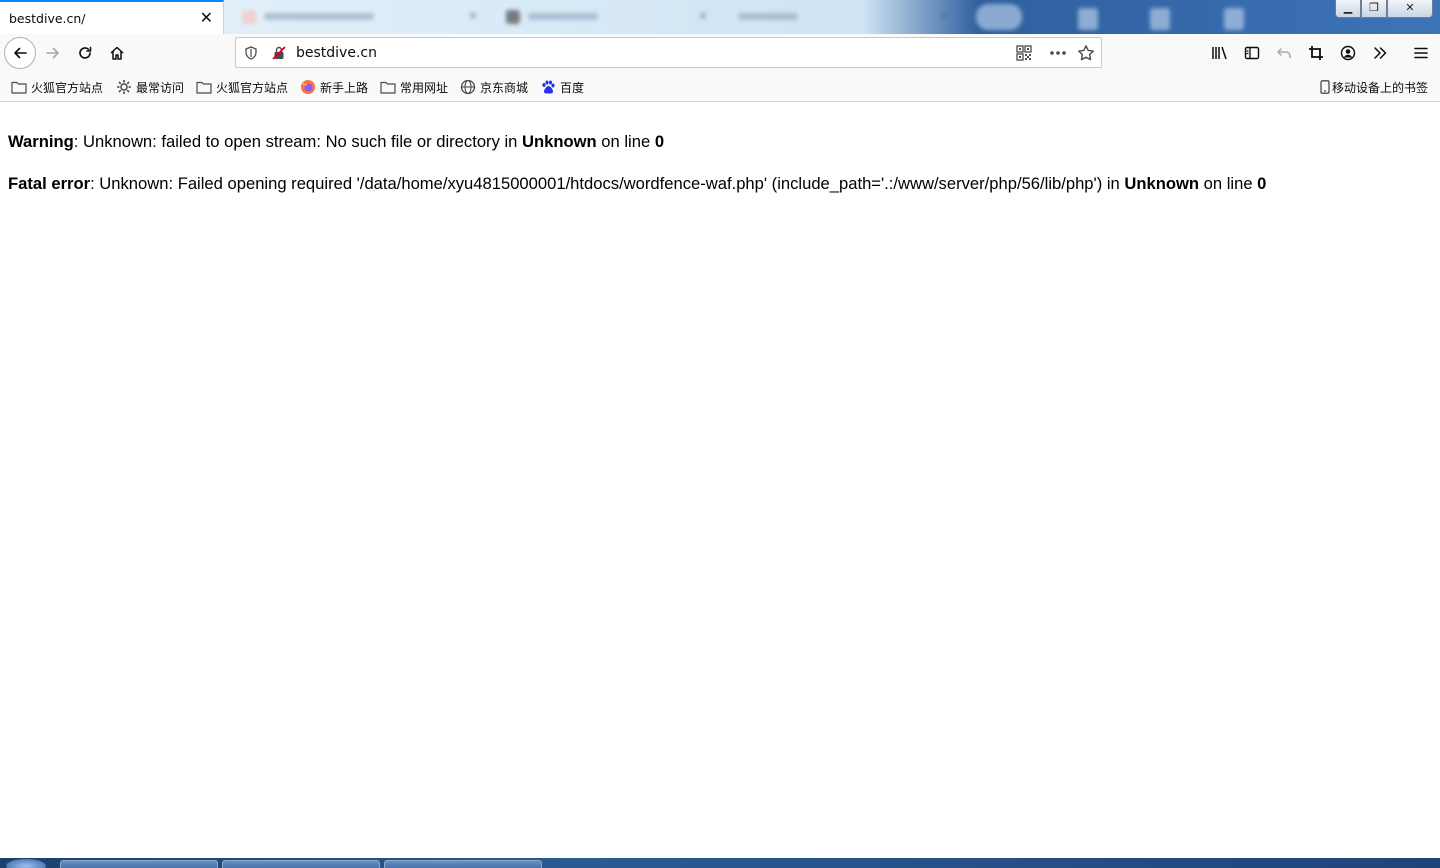 Image resolution: width=1440 pixels, height=868 pixels. I want to click on sidebar-button, so click(1252, 53).